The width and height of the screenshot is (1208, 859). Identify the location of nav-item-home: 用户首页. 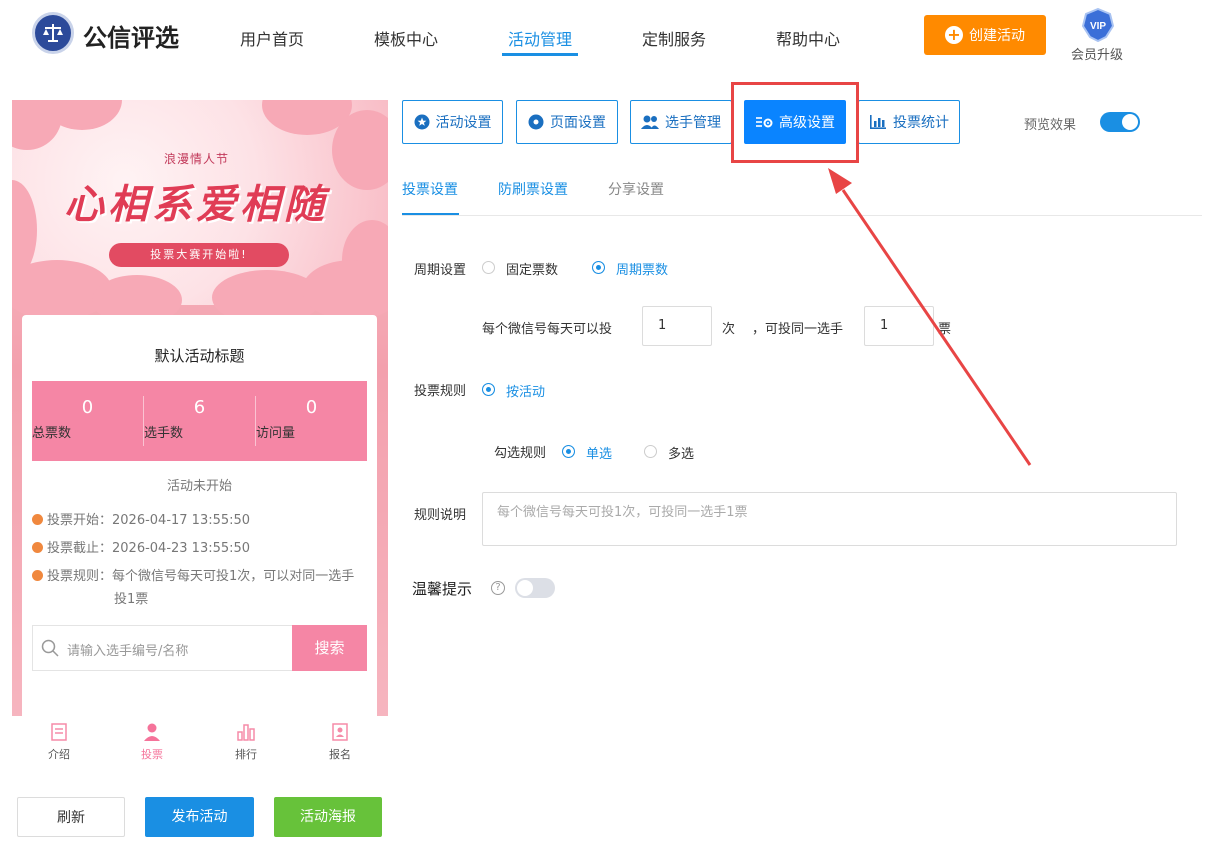
(272, 38).